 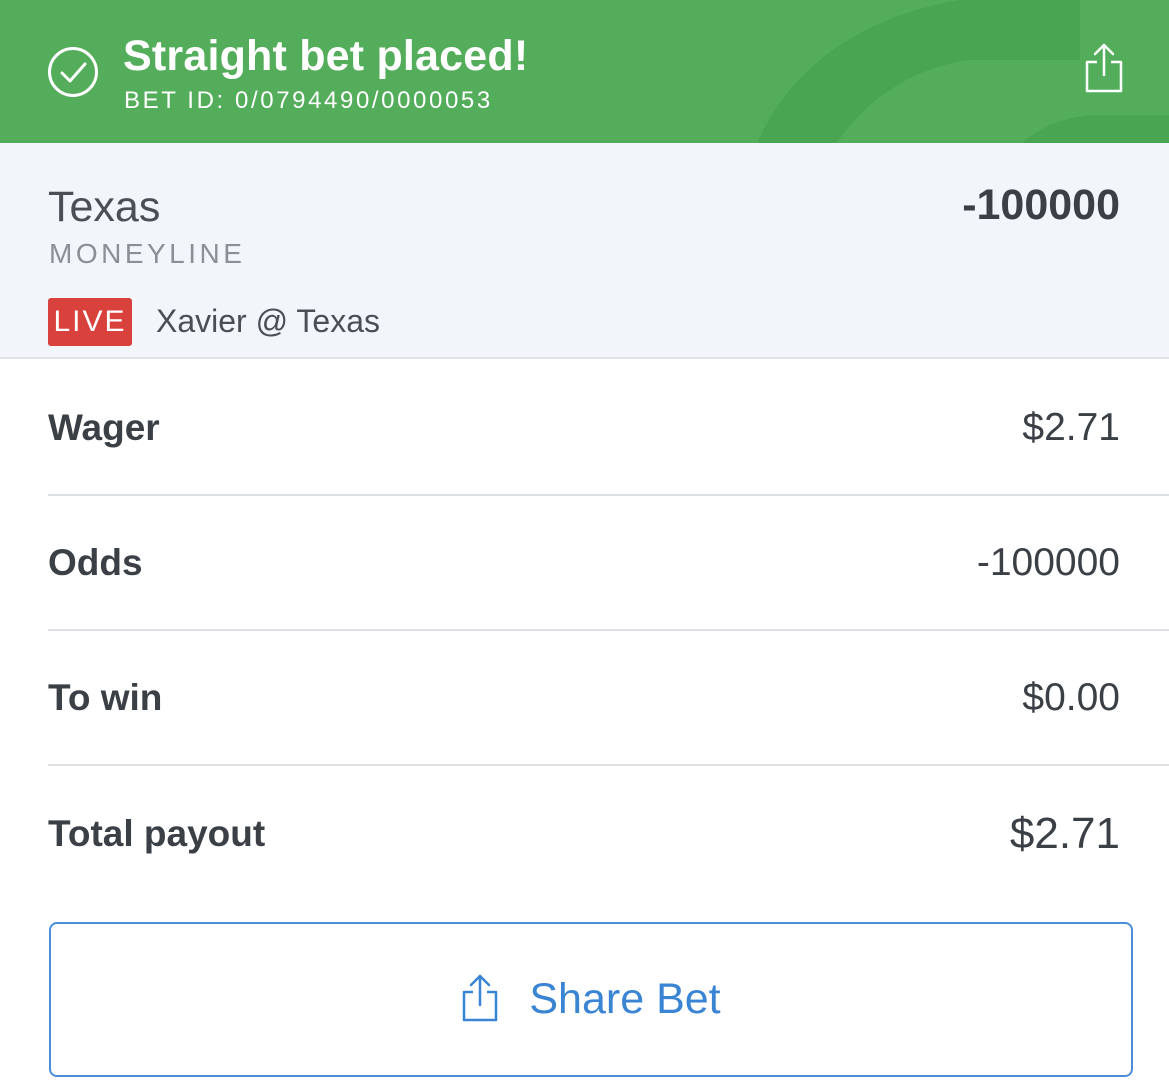 I want to click on detail-row-odds: Odds -100000, so click(x=608, y=563).